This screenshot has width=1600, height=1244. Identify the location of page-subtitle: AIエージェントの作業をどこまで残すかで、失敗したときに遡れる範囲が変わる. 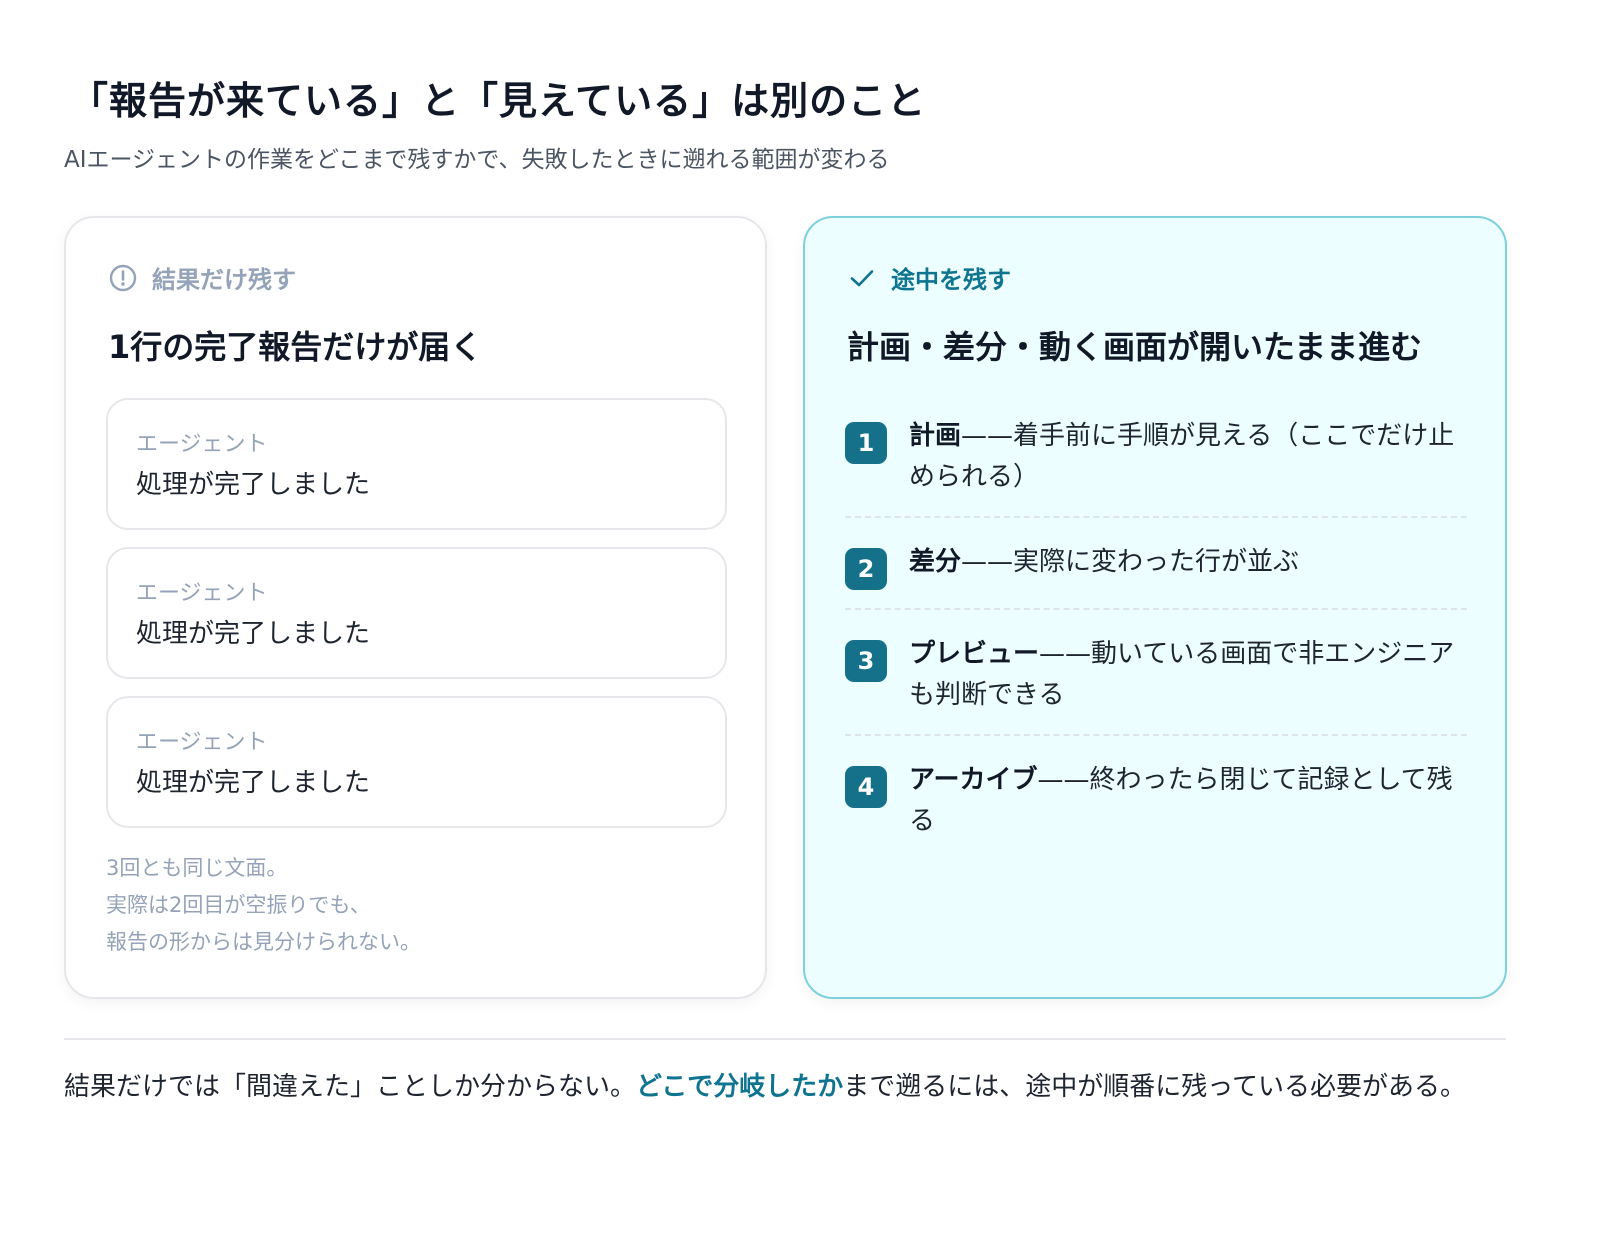
(477, 160).